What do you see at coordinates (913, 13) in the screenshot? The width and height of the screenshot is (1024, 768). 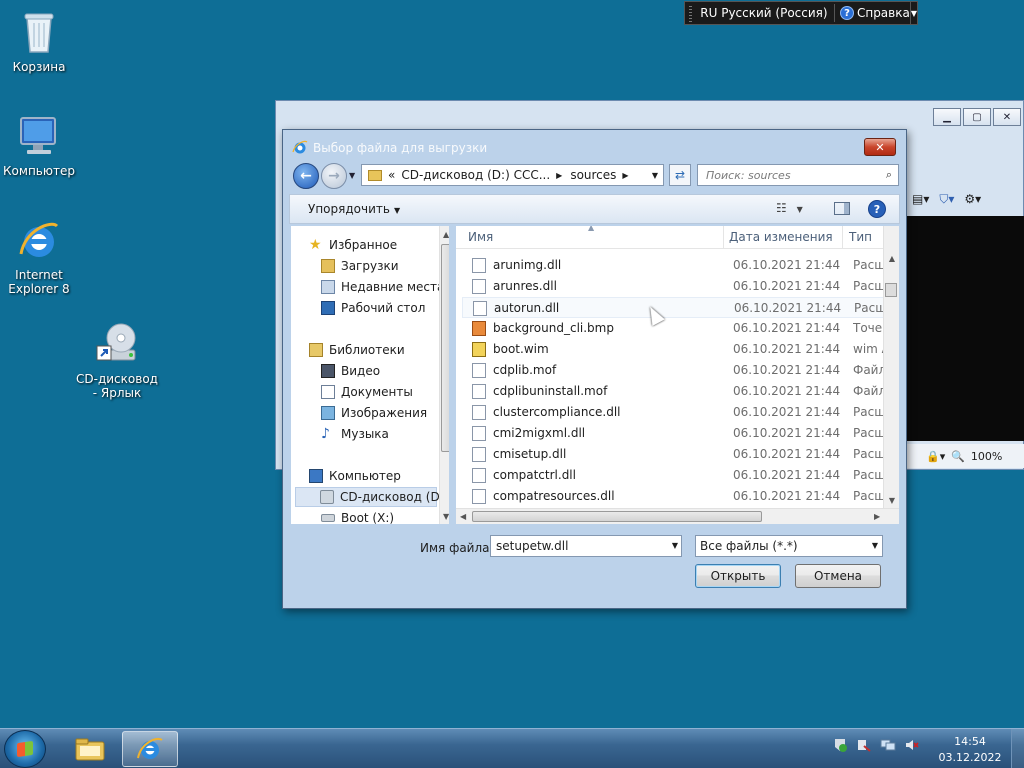 I see `language-bar-options-button: ▼` at bounding box center [913, 13].